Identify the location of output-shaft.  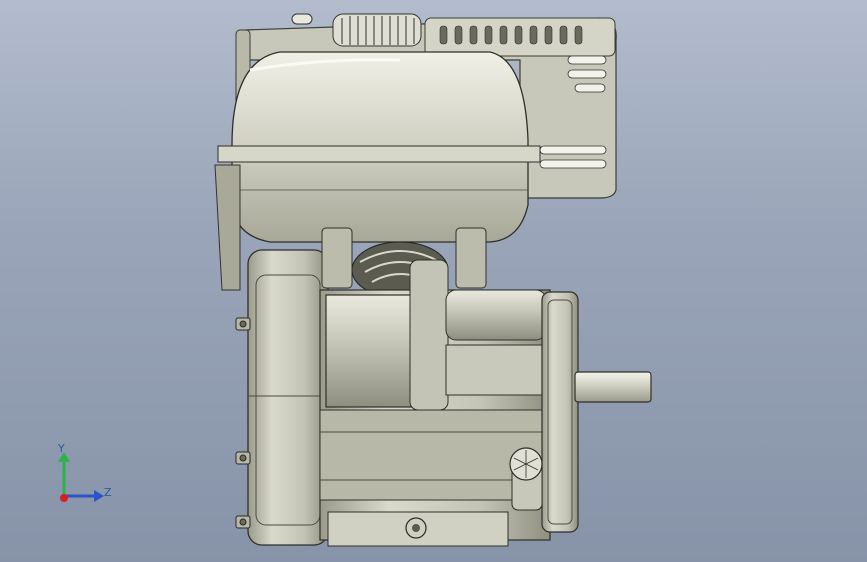
(613, 387).